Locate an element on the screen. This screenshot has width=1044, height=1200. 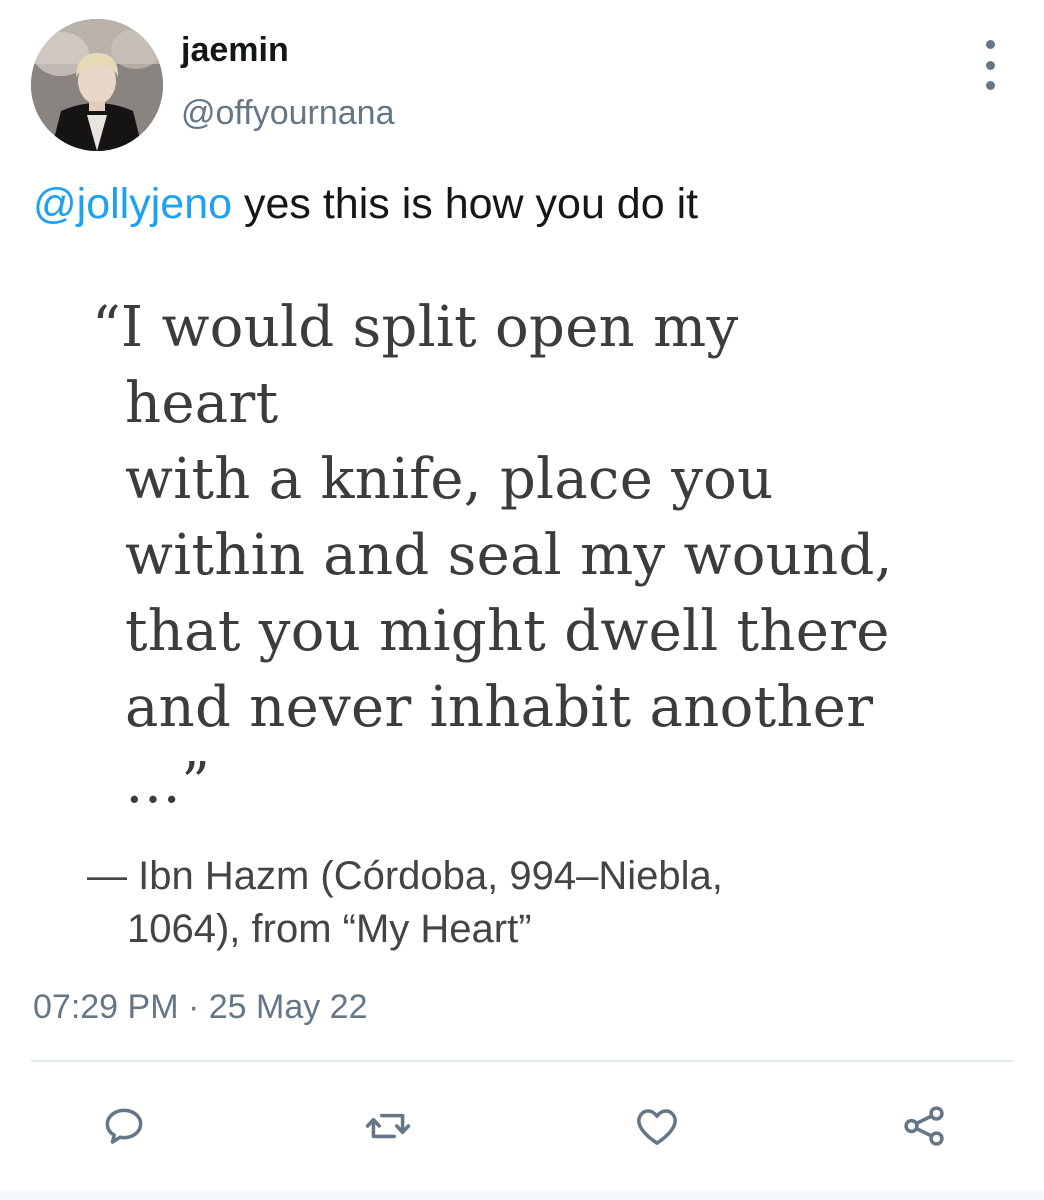
retweet-button is located at coordinates (388, 1126).